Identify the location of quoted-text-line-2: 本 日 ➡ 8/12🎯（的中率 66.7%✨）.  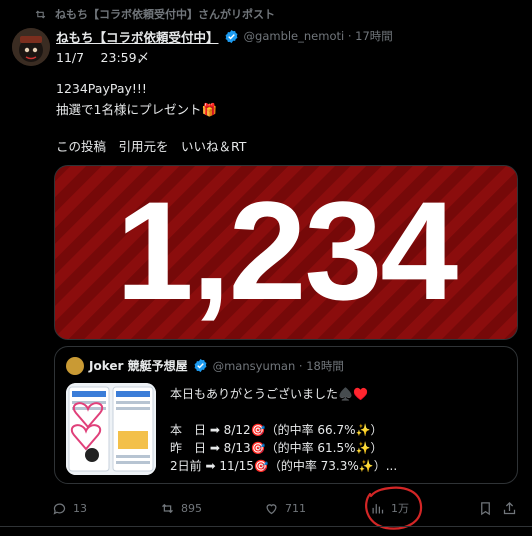
(276, 430).